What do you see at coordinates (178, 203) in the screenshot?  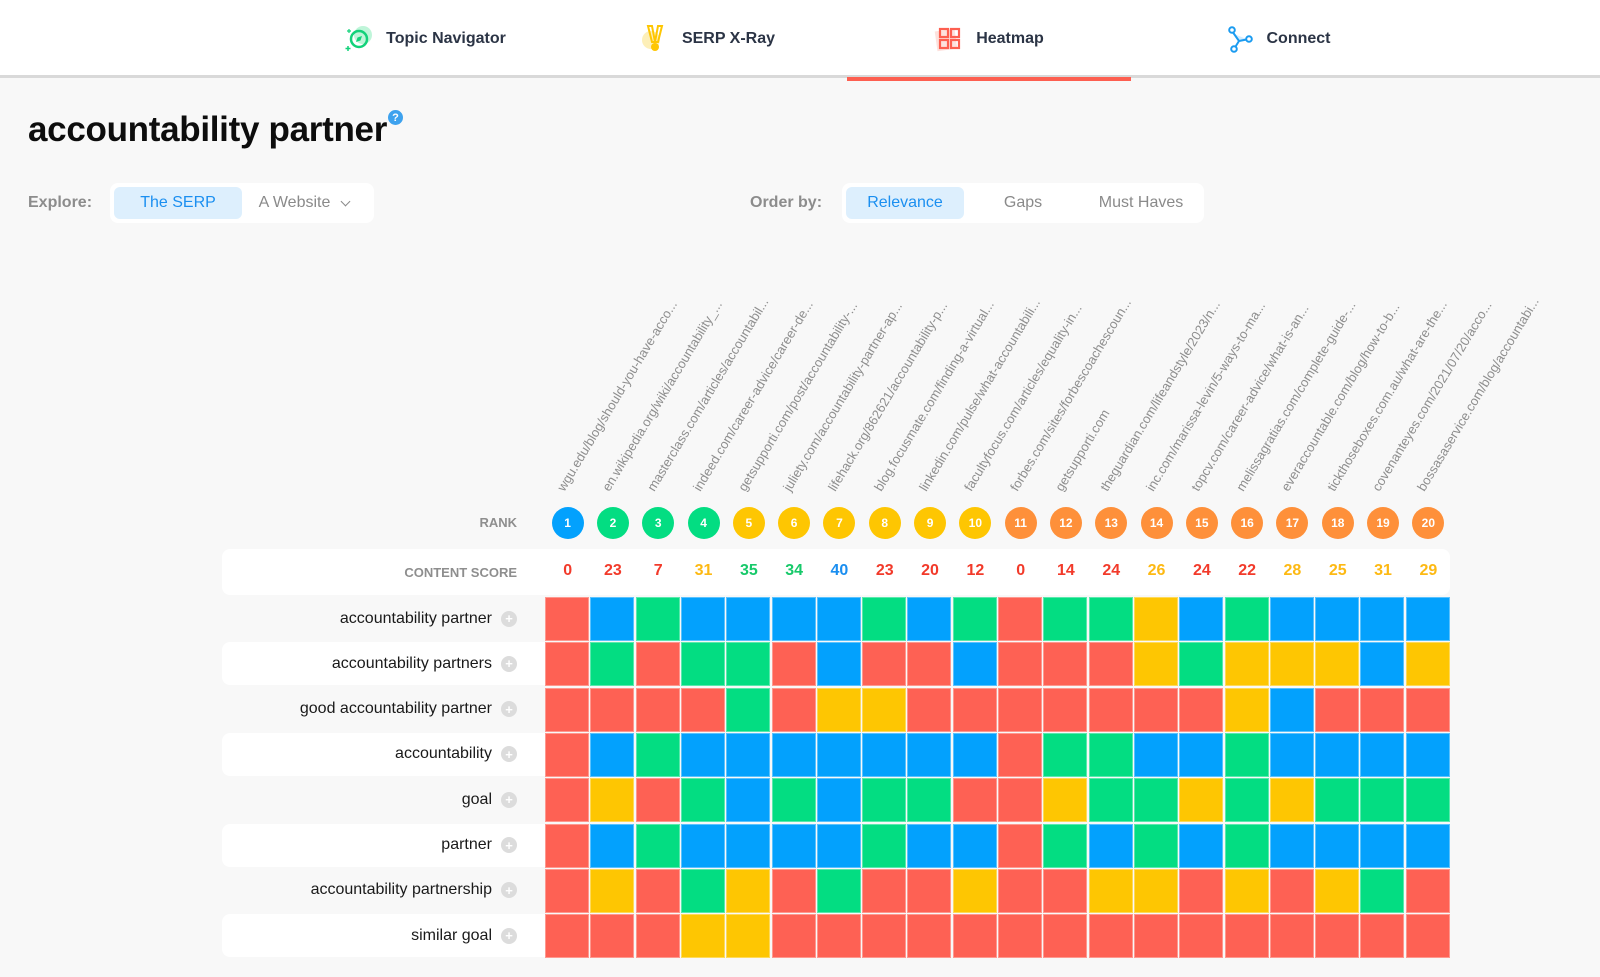 I see `explore-the-serp-button: The SERP` at bounding box center [178, 203].